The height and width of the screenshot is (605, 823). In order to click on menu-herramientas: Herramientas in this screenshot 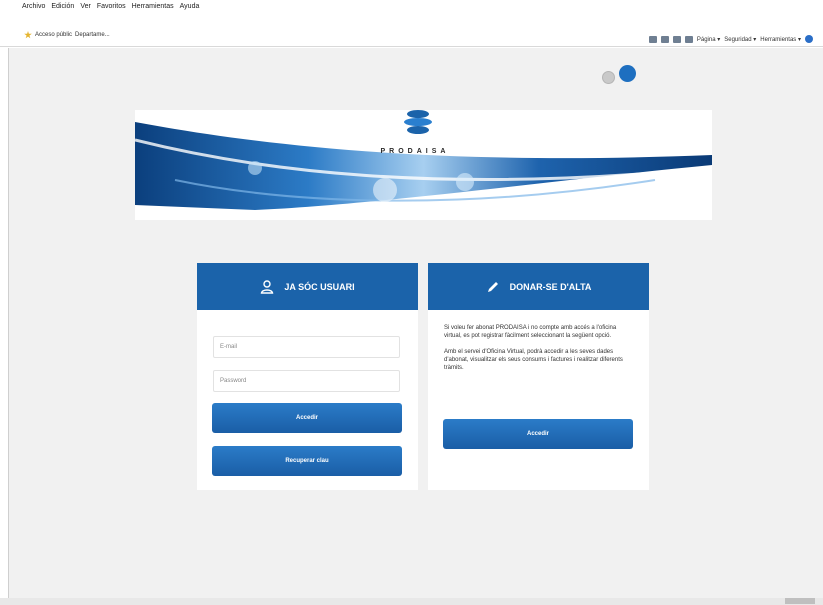, I will do `click(153, 6)`.